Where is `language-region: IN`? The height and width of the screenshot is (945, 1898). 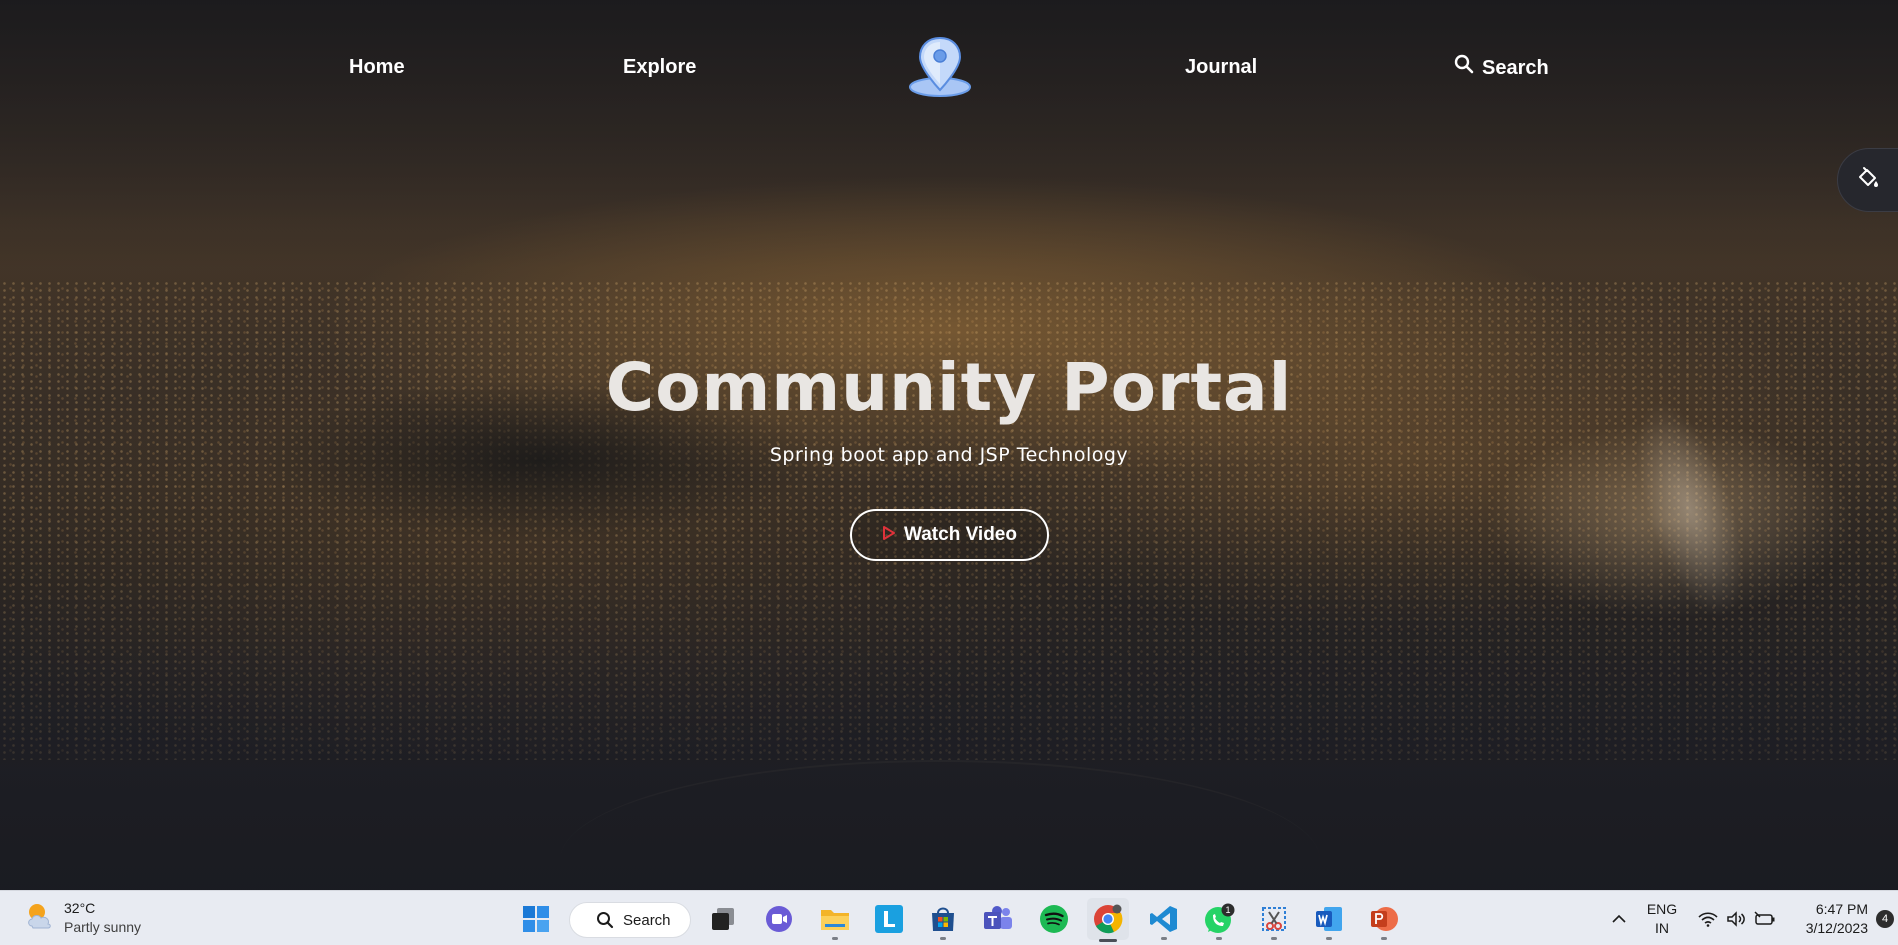
language-region: IN is located at coordinates (1662, 928).